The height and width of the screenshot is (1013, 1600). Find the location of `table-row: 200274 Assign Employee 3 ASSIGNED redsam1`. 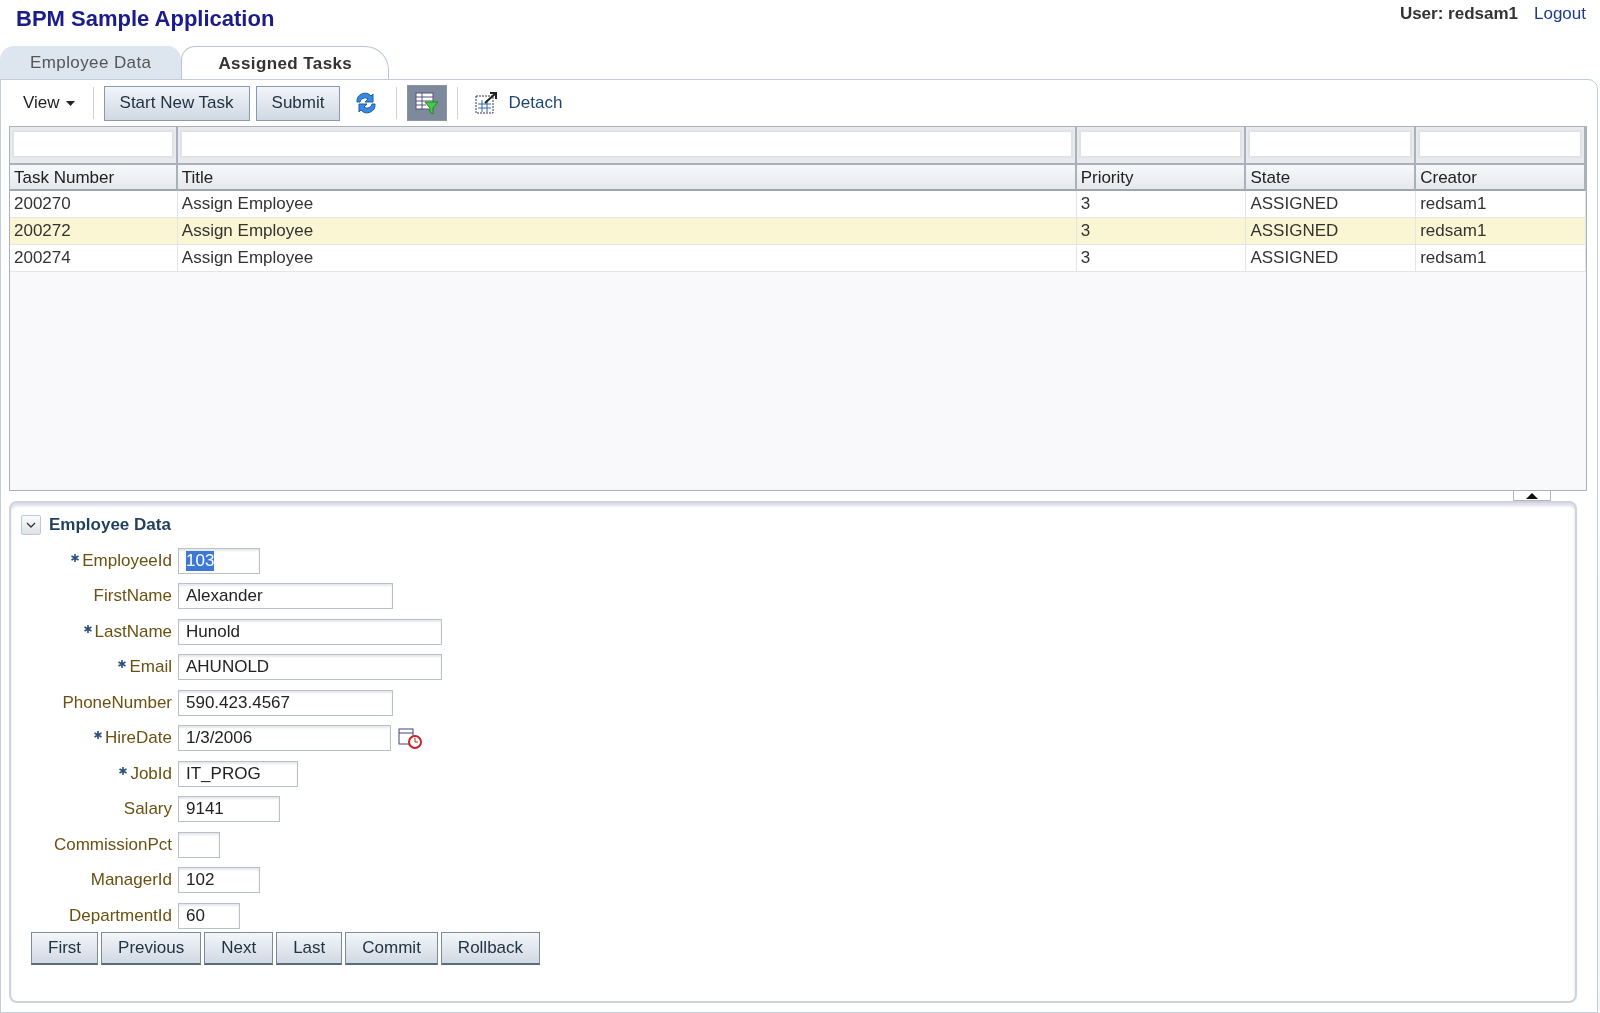

table-row: 200274 Assign Employee 3 ASSIGNED redsam1 is located at coordinates (798, 258).